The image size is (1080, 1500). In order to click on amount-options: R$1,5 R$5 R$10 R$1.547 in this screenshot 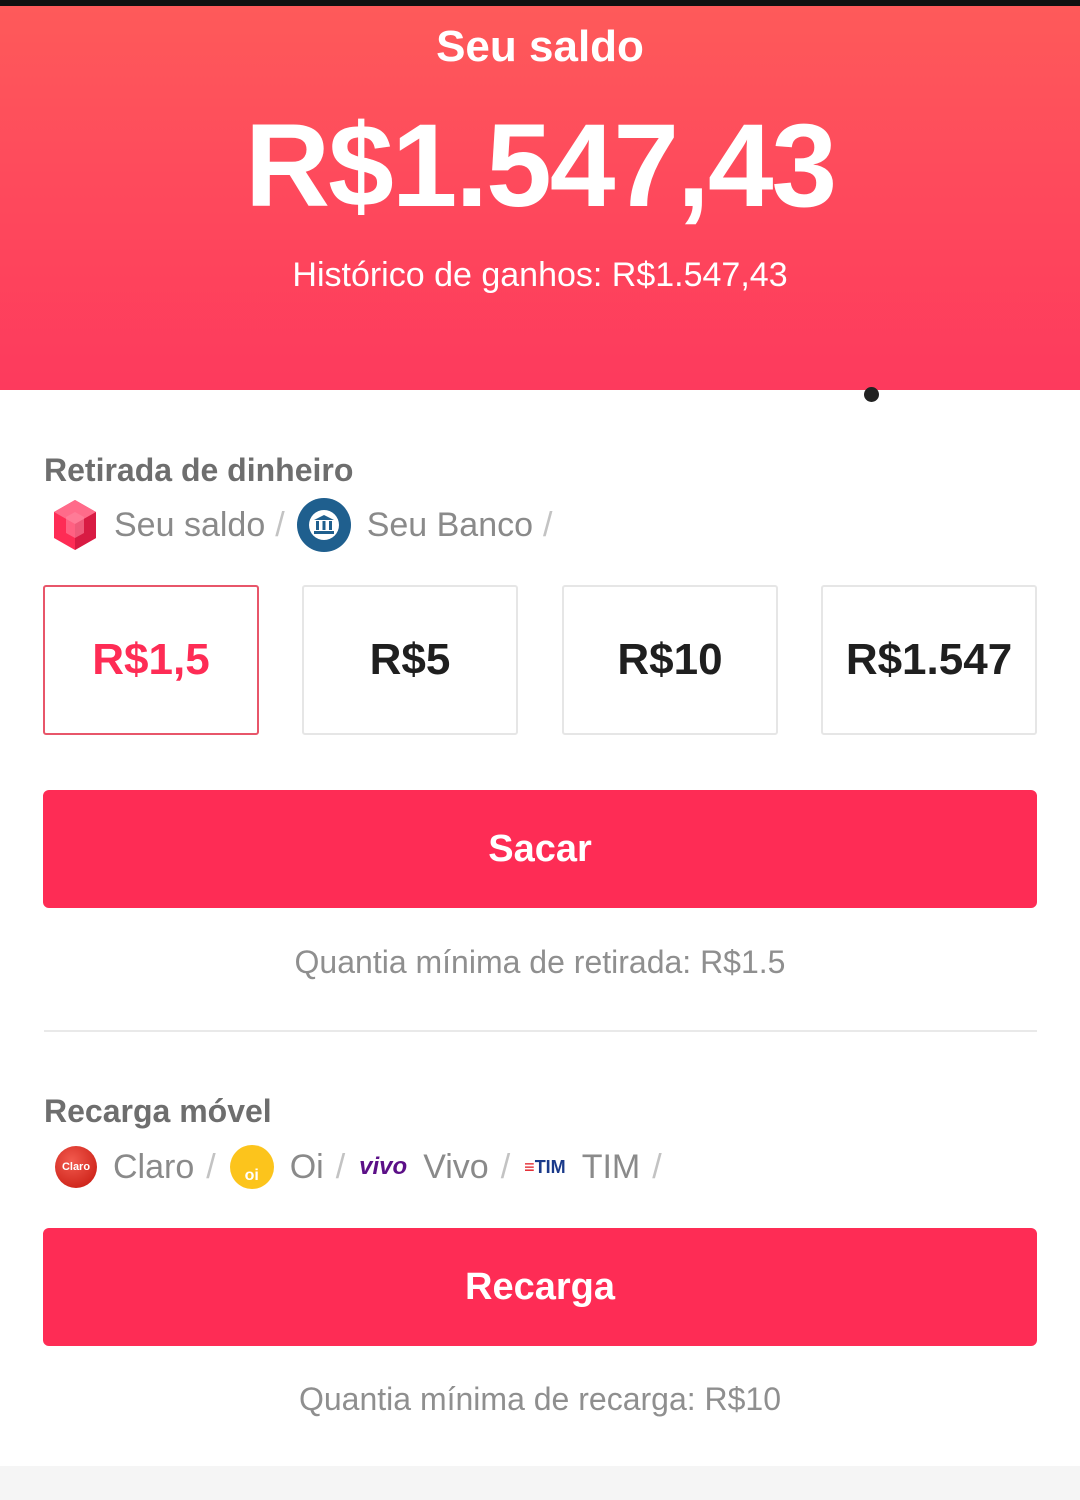, I will do `click(540, 660)`.